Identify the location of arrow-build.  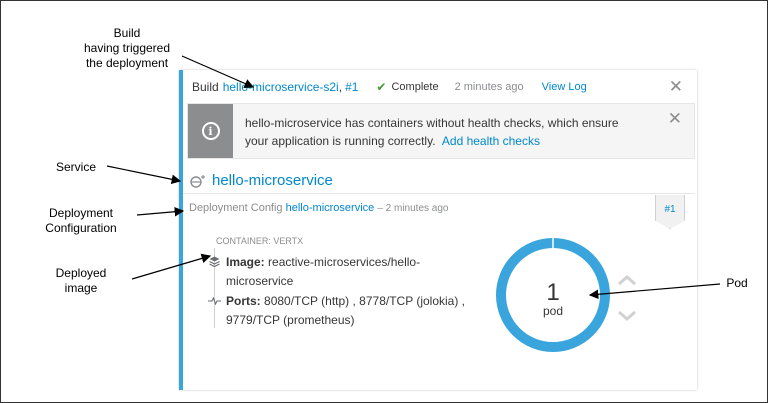
(218, 72).